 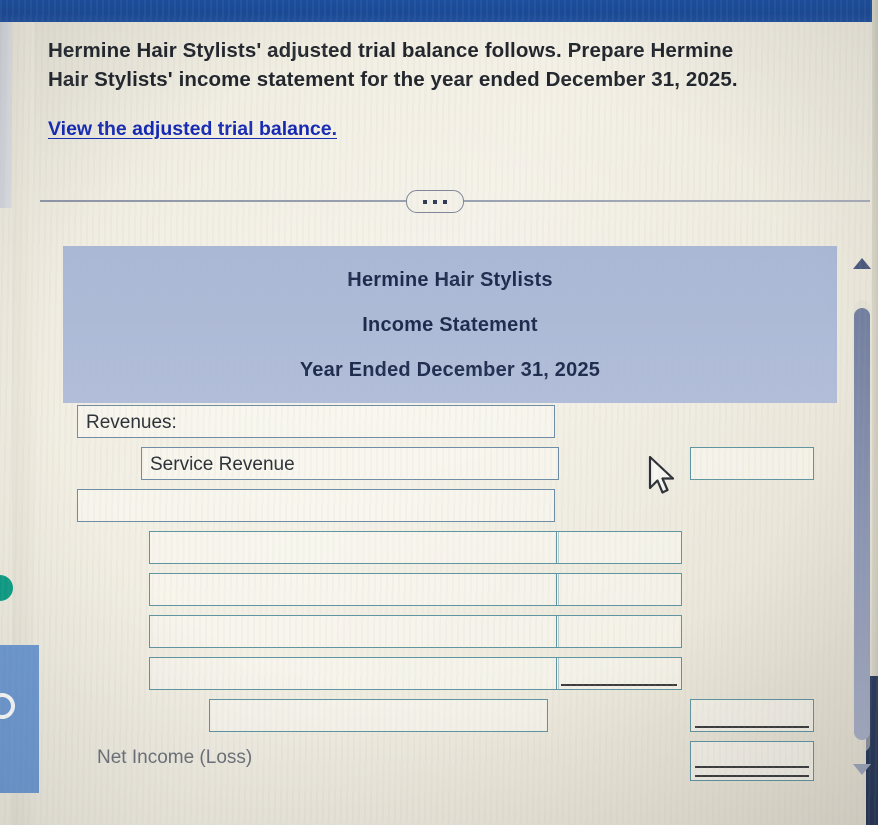 I want to click on expense-row-4-amount-input, so click(x=619, y=673).